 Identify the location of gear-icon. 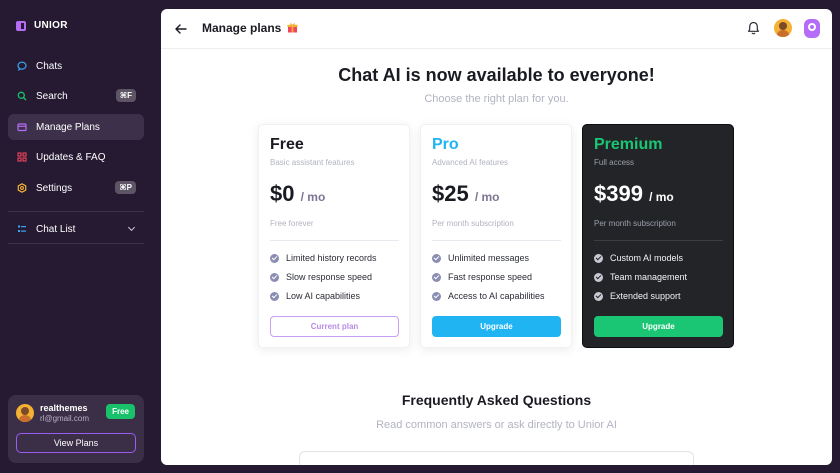
(22, 188).